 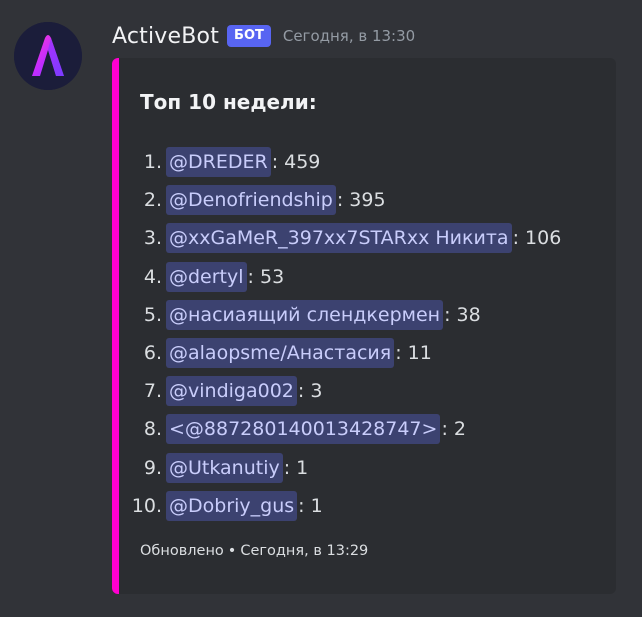 What do you see at coordinates (339, 238) in the screenshot?
I see `user-mention: @xxGaMeR_397xx7STARxx Никита` at bounding box center [339, 238].